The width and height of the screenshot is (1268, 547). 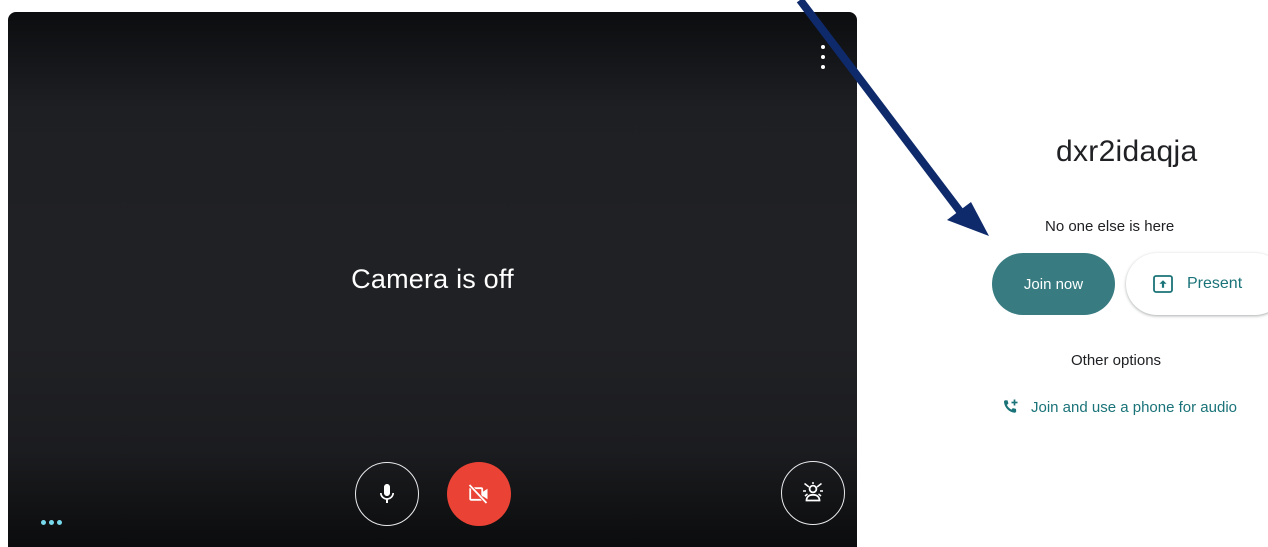 I want to click on join-with-phone-audio-link: Join and use a phone for audio, so click(x=1118, y=407).